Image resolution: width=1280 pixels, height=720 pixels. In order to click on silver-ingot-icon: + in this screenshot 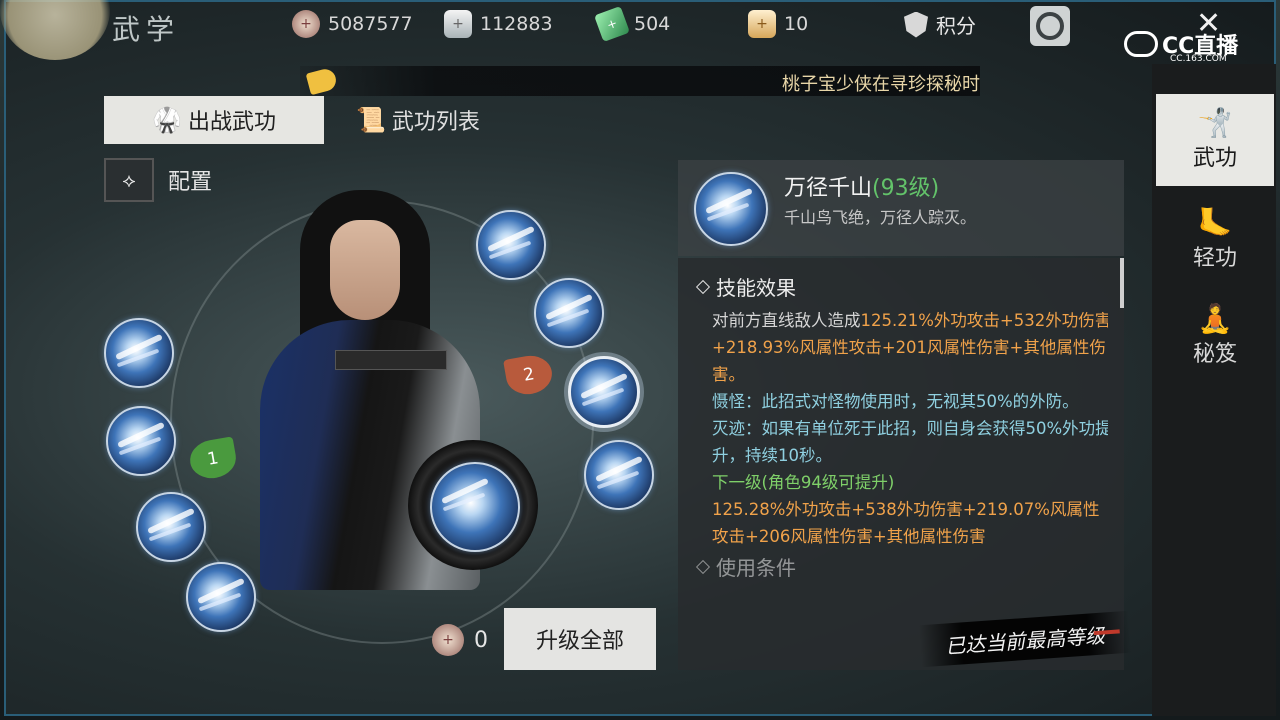, I will do `click(458, 24)`.